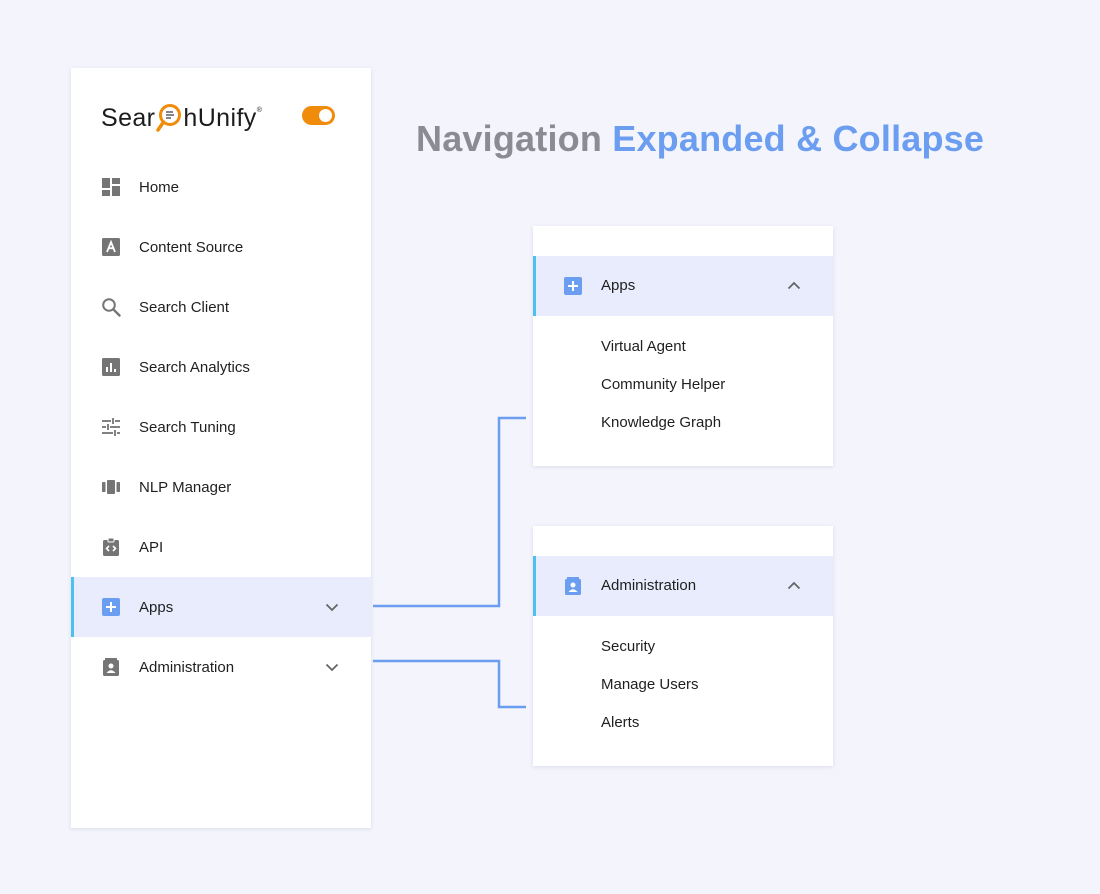 The image size is (1100, 894). What do you see at coordinates (573, 286) in the screenshot?
I see `apps-plus-icon` at bounding box center [573, 286].